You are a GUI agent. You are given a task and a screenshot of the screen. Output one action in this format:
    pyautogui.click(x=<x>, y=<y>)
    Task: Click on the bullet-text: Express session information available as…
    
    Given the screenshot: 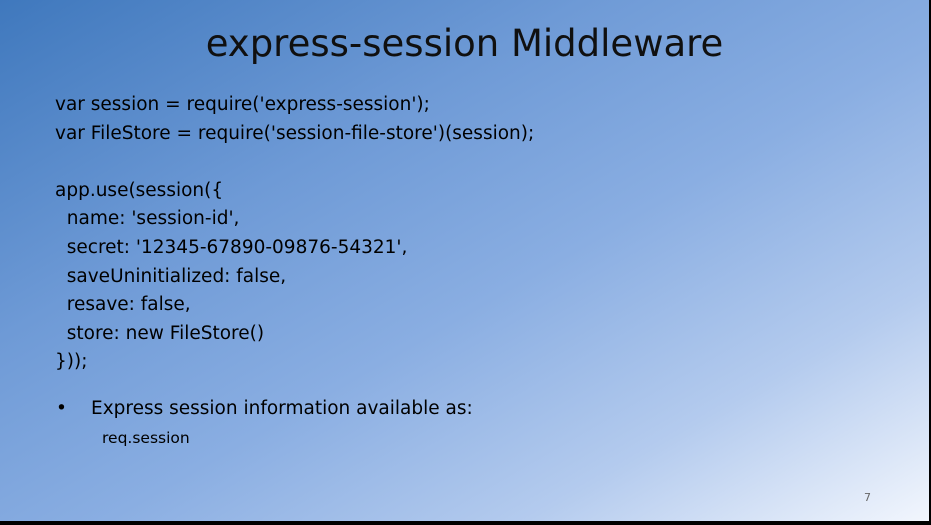 What is the action you would take?
    pyautogui.click(x=282, y=408)
    